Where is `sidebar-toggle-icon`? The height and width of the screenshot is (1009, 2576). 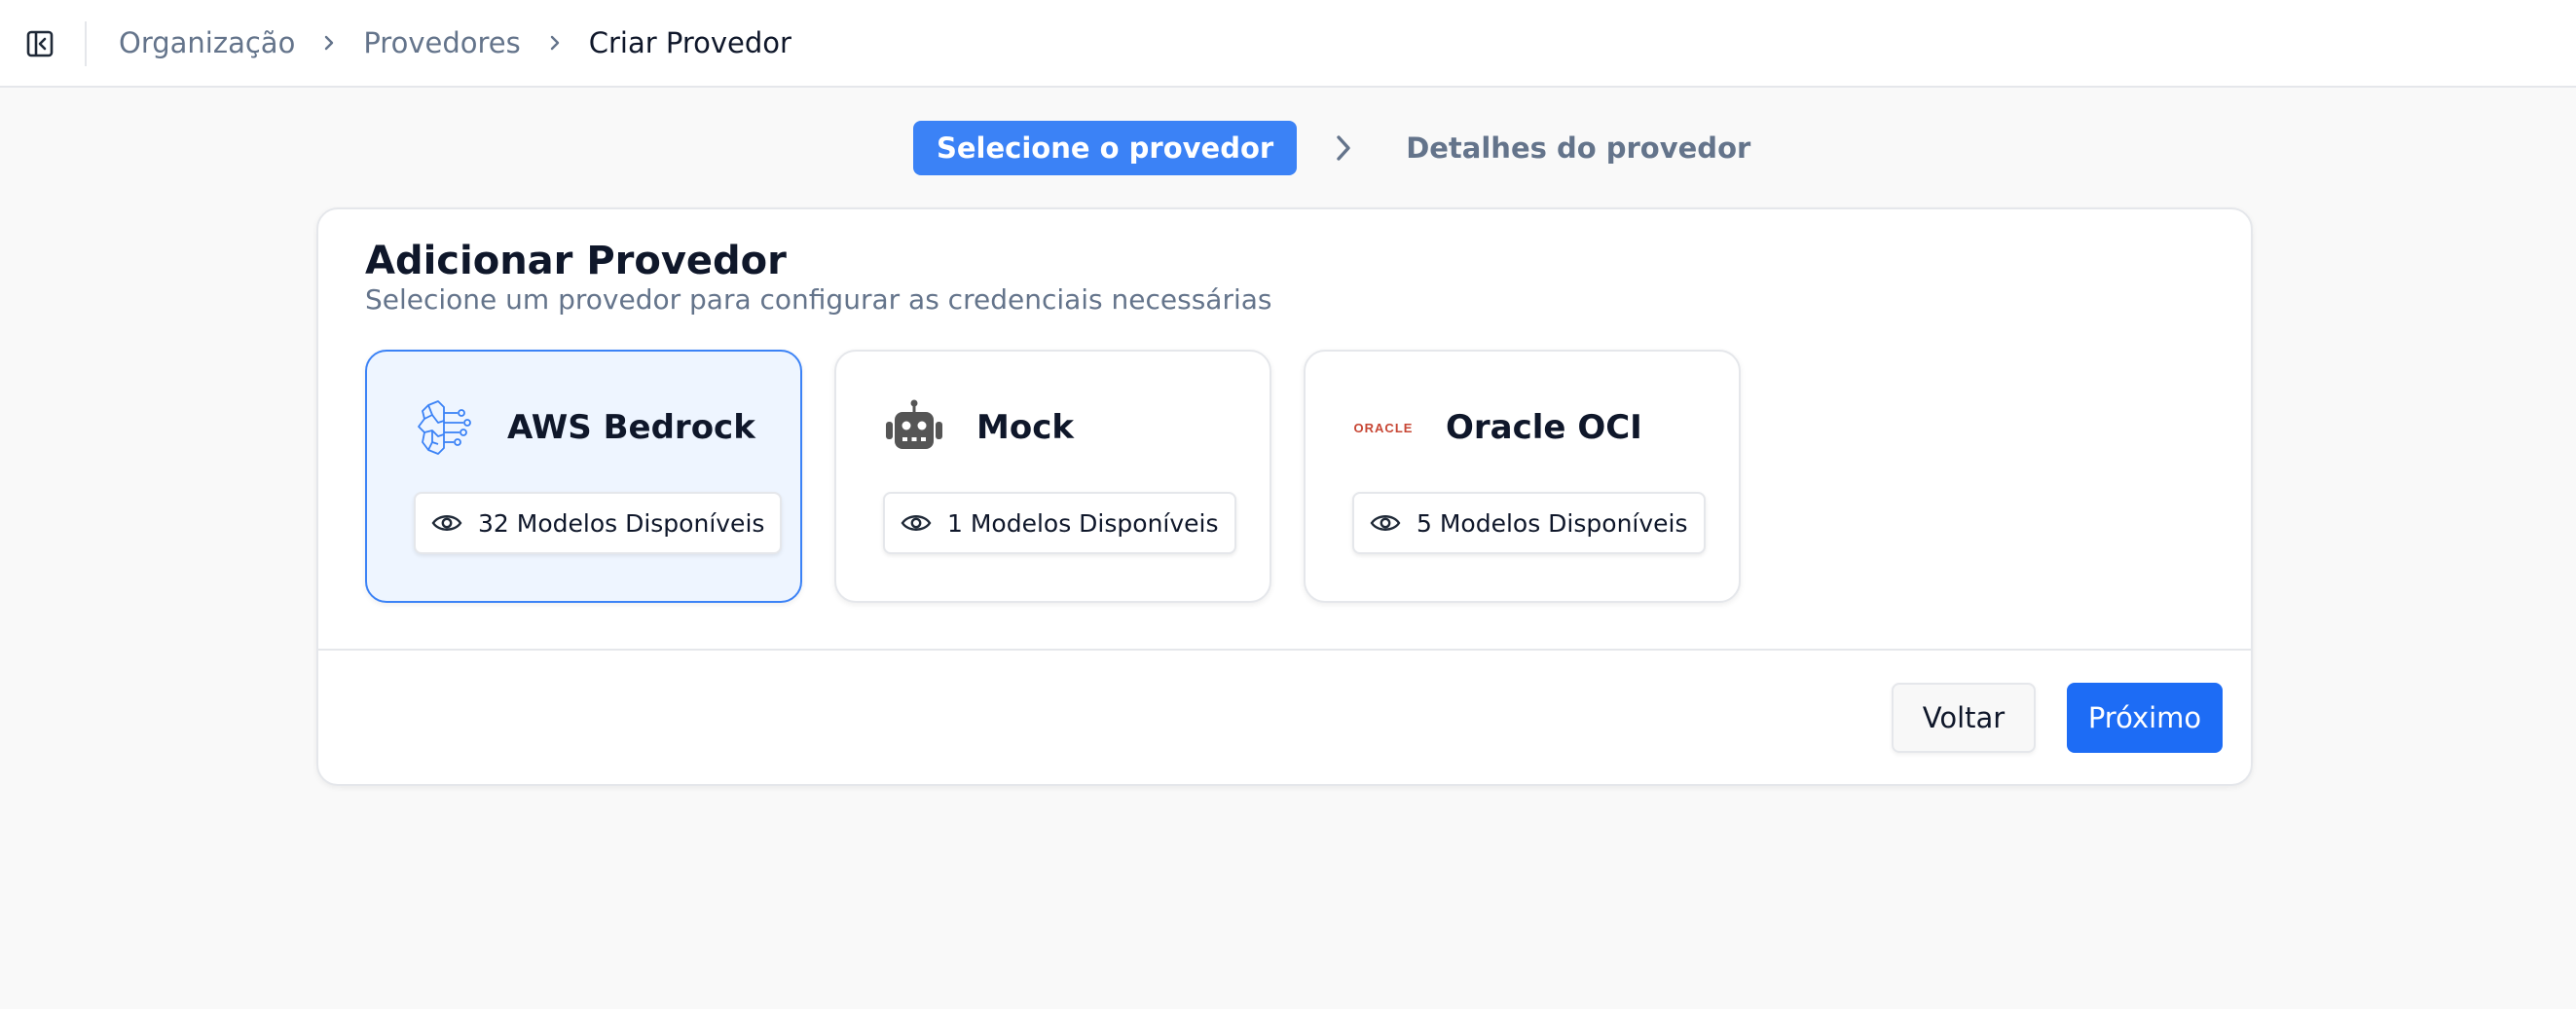 sidebar-toggle-icon is located at coordinates (39, 43).